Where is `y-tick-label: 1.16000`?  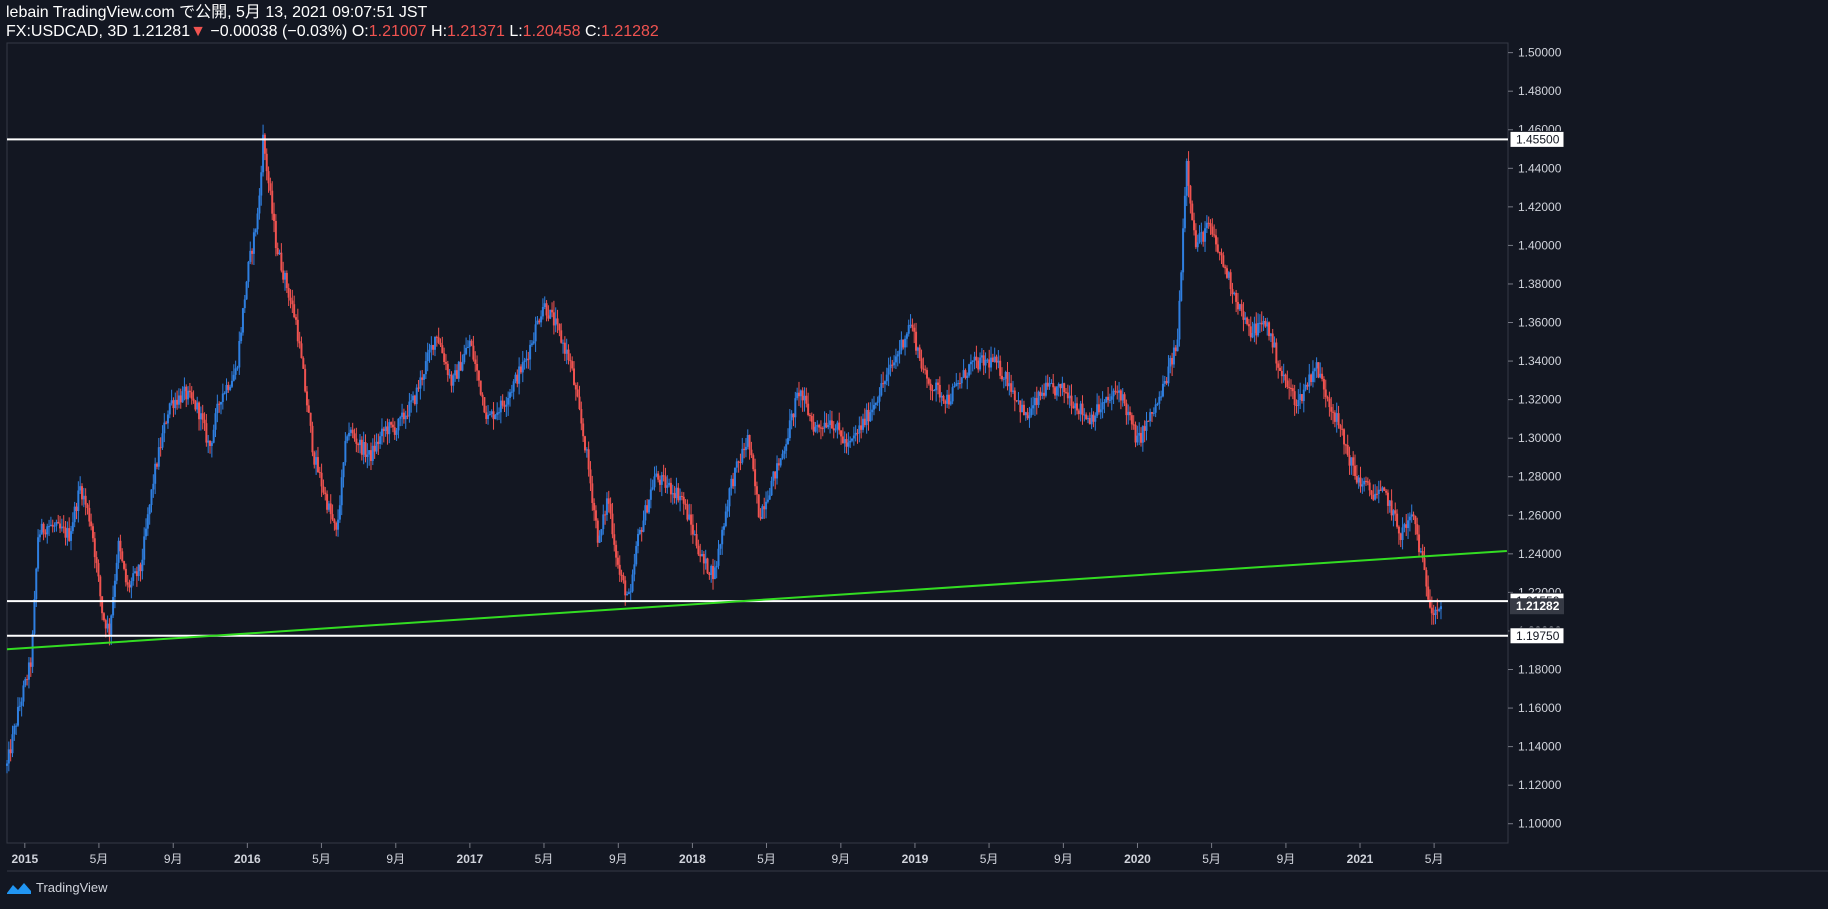 y-tick-label: 1.16000 is located at coordinates (1540, 708).